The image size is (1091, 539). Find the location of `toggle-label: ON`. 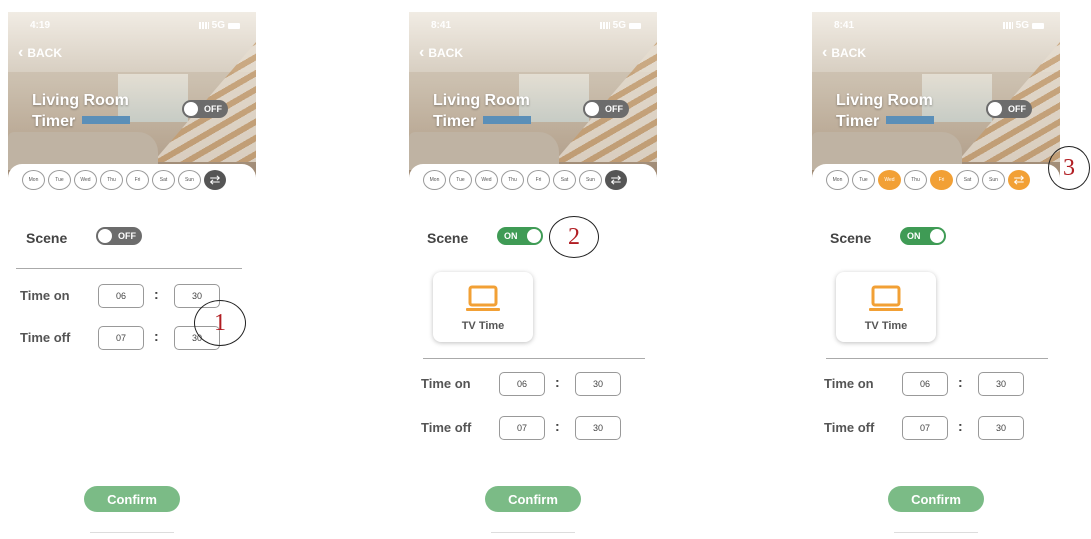

toggle-label: ON is located at coordinates (914, 236).